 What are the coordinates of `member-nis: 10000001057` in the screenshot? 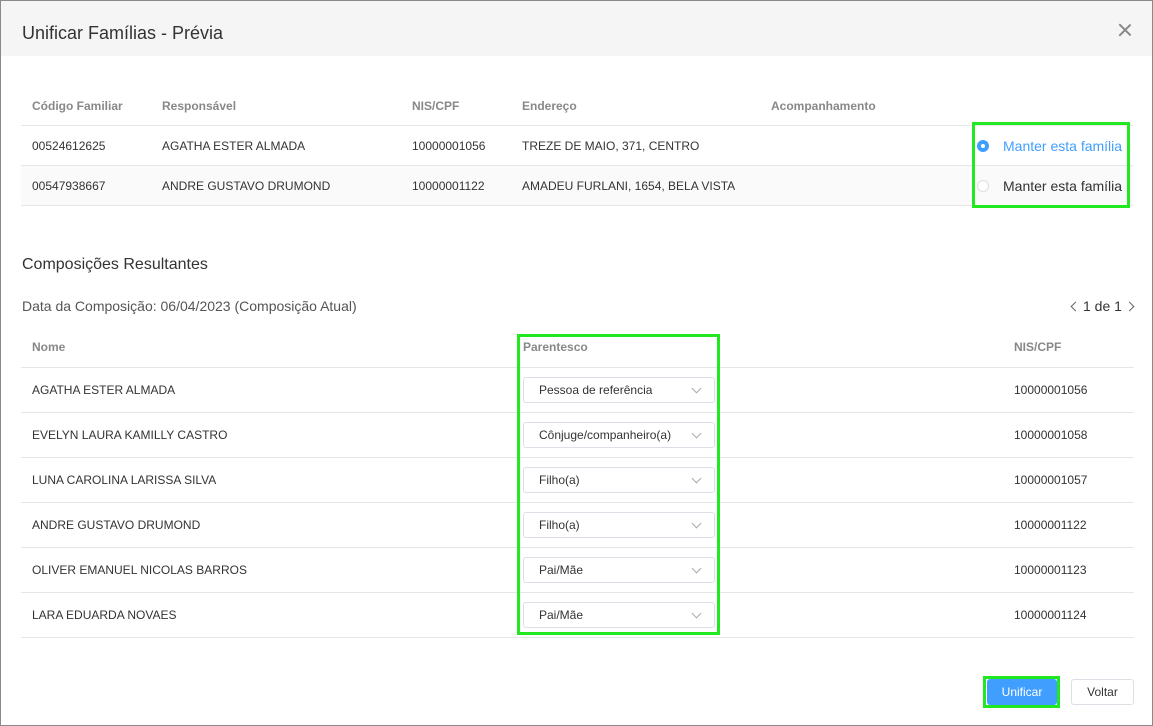 It's located at (1051, 480).